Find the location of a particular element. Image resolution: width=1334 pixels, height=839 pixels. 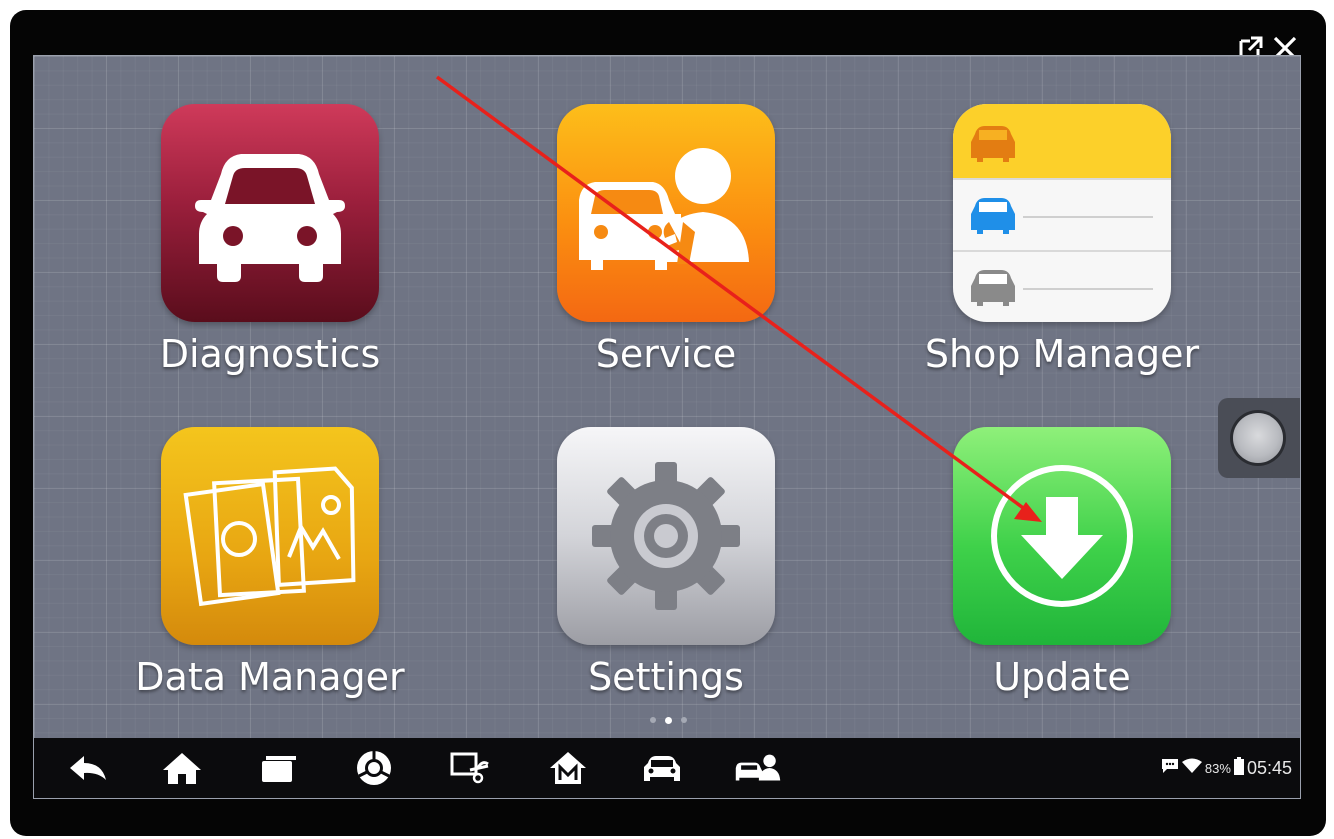

app-label: Diagnostics is located at coordinates (270, 354).